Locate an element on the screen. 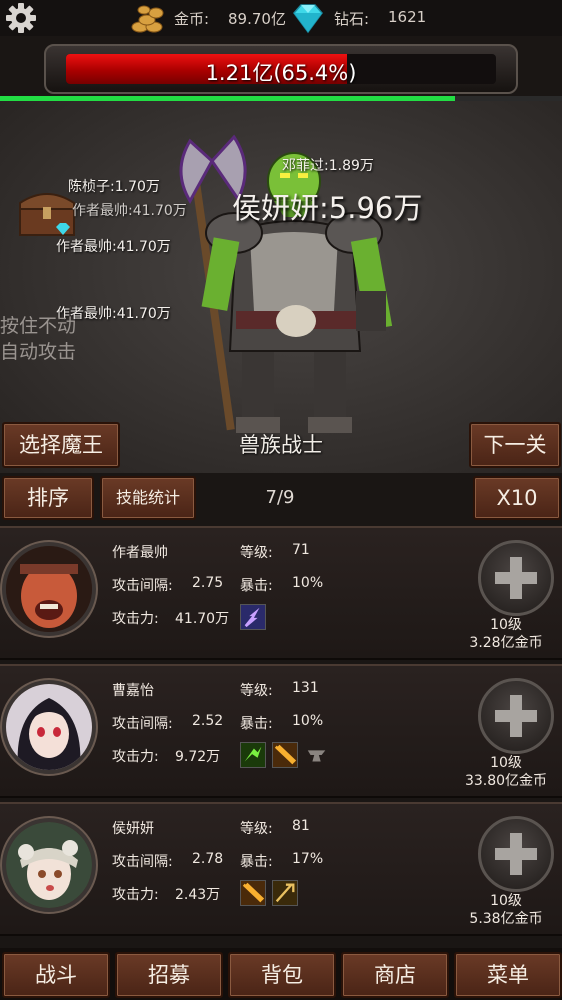  page-indicator: 7/9 is located at coordinates (280, 497).